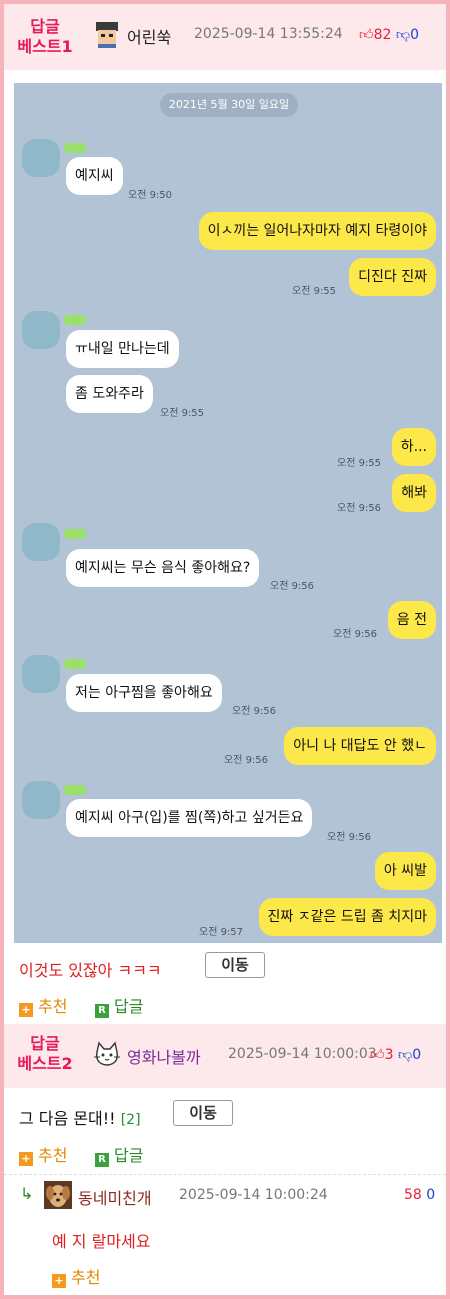 The height and width of the screenshot is (1299, 450). Describe the element at coordinates (225, 1174) in the screenshot. I see `divider` at that location.